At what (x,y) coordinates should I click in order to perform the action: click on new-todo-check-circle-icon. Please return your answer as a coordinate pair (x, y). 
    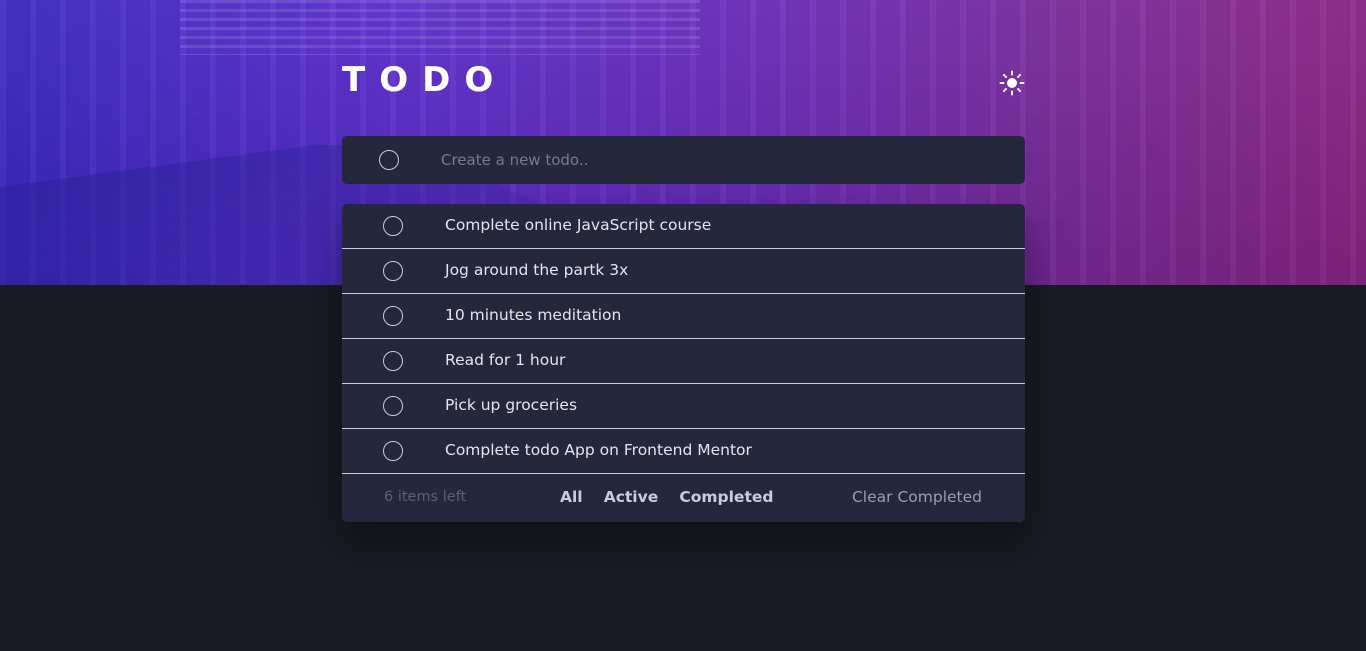
    Looking at the image, I should click on (389, 160).